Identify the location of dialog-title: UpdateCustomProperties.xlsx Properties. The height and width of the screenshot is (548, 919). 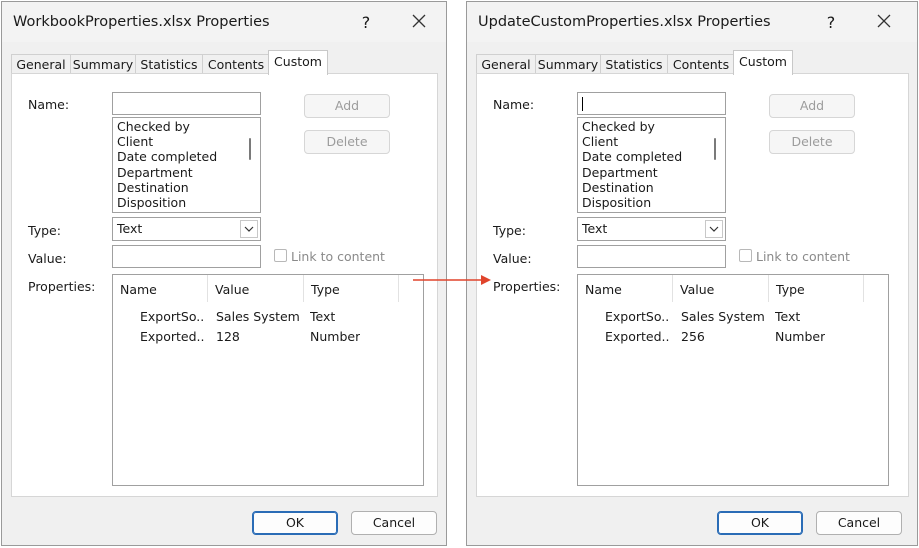
(624, 22).